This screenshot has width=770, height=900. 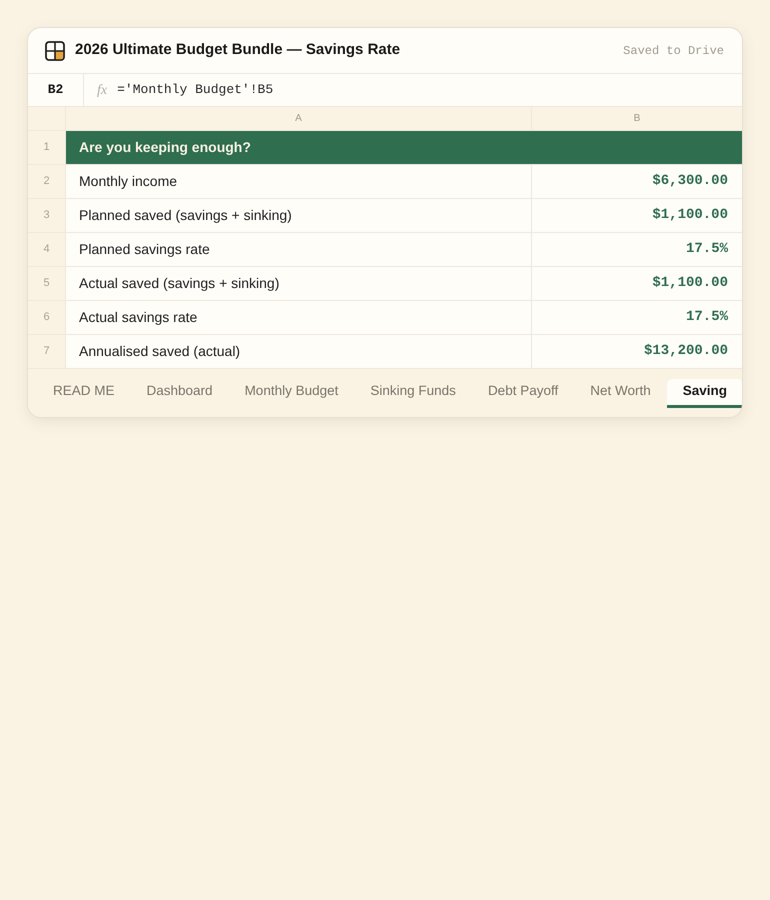 What do you see at coordinates (299, 317) in the screenshot?
I see `label-cell: Actual savings rate` at bounding box center [299, 317].